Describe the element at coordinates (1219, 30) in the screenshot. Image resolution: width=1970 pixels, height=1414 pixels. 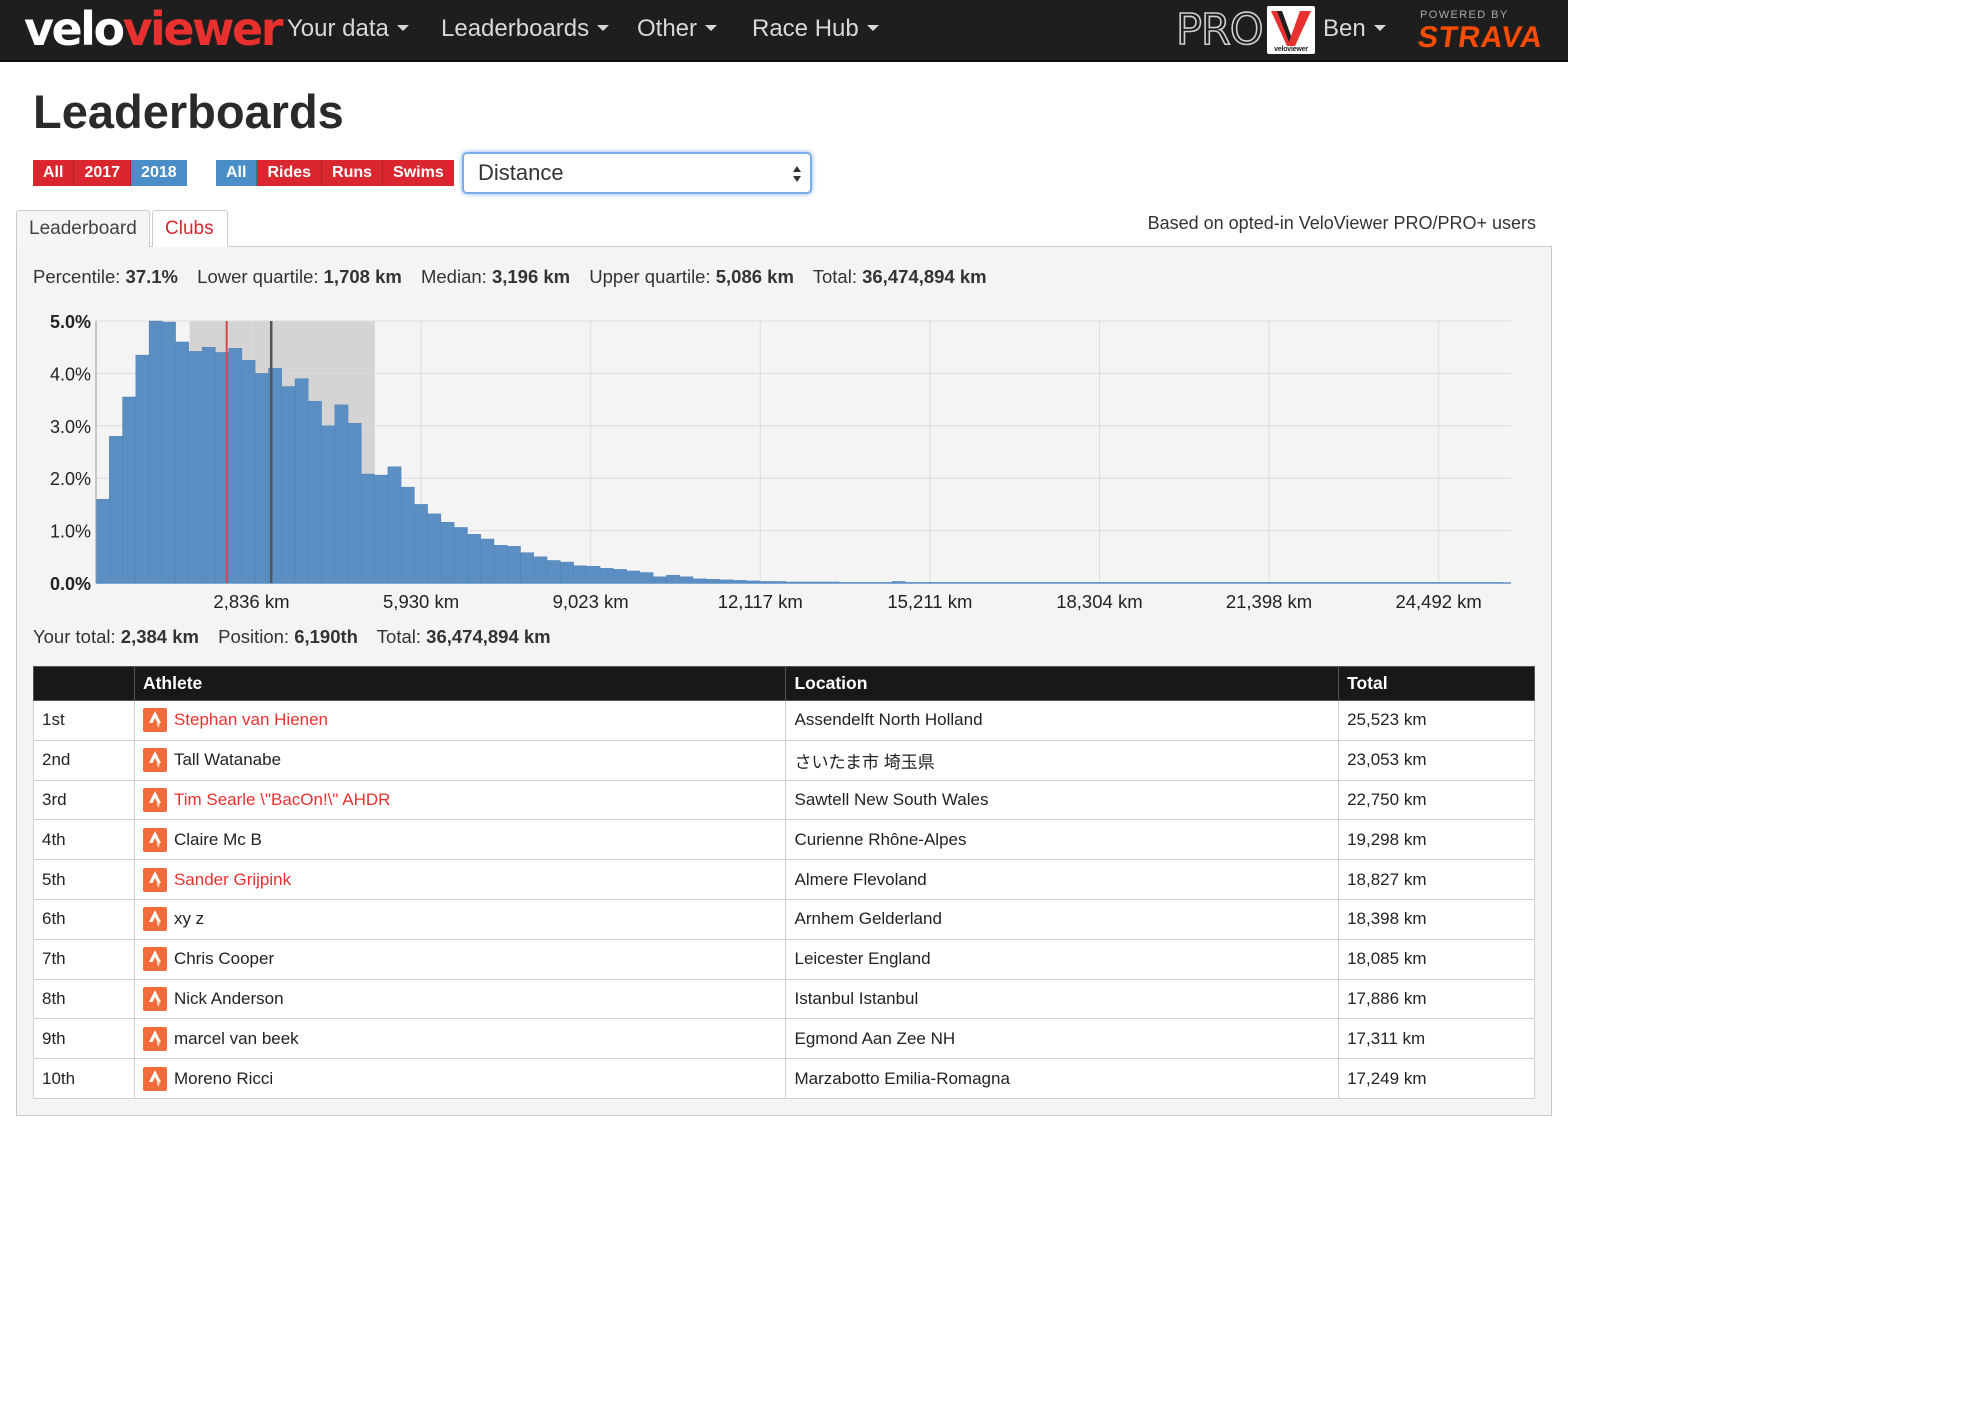
I see `pro-badge: PRO` at that location.